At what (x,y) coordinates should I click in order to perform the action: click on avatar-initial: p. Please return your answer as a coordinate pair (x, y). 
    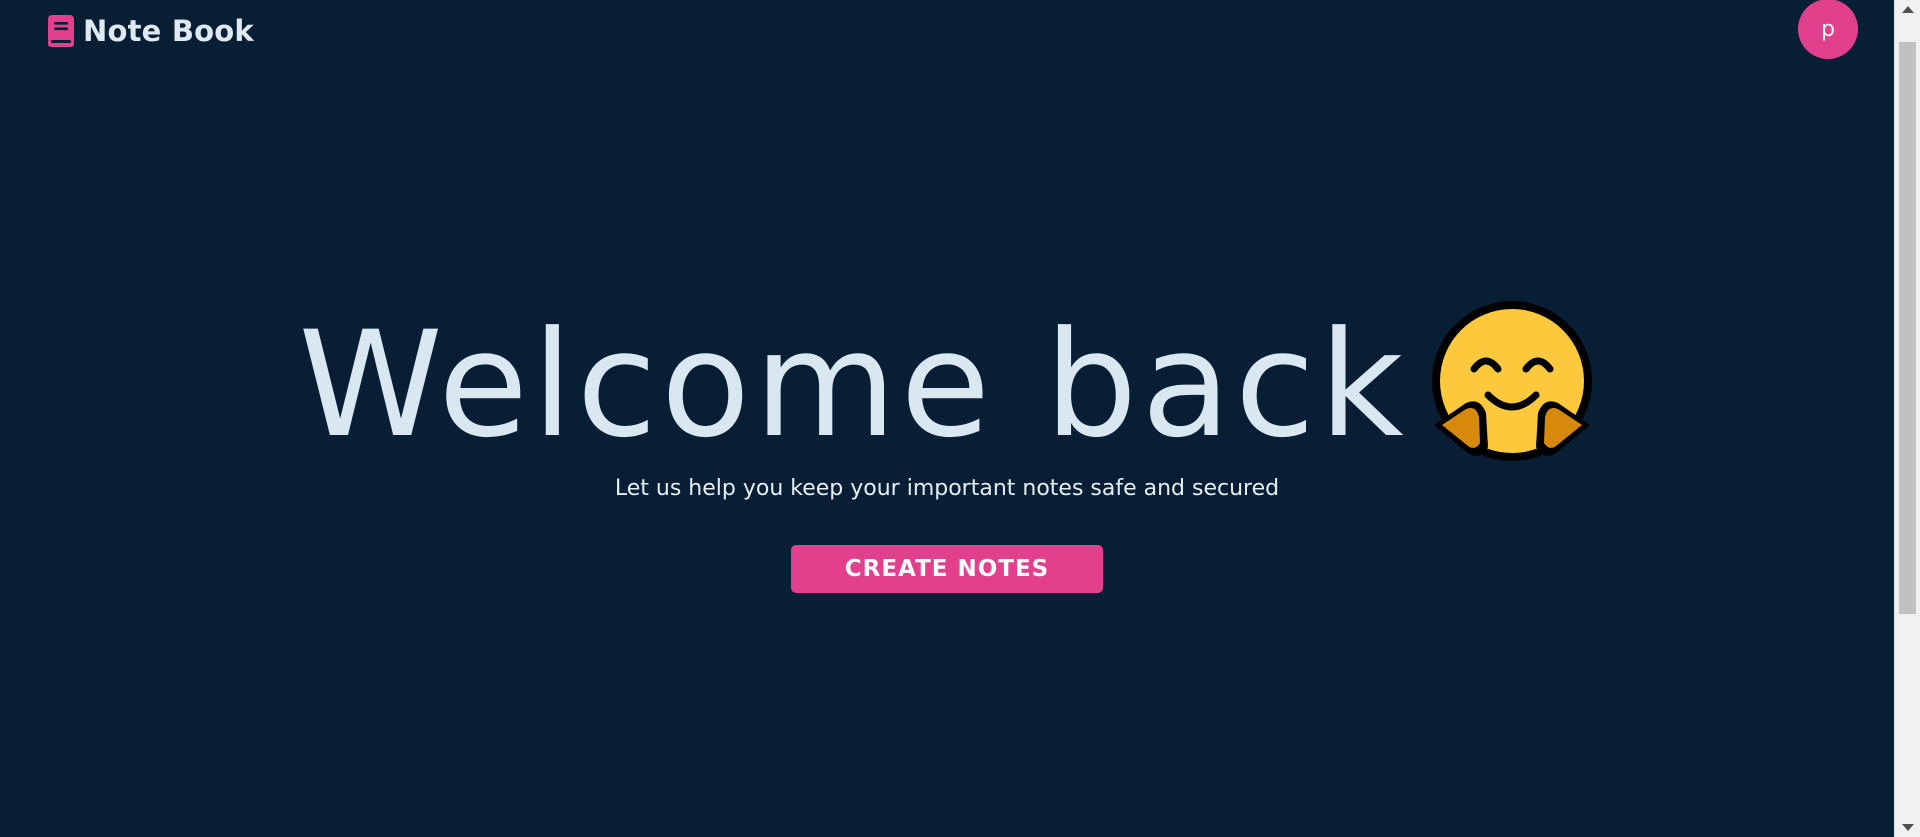
    Looking at the image, I should click on (1828, 29).